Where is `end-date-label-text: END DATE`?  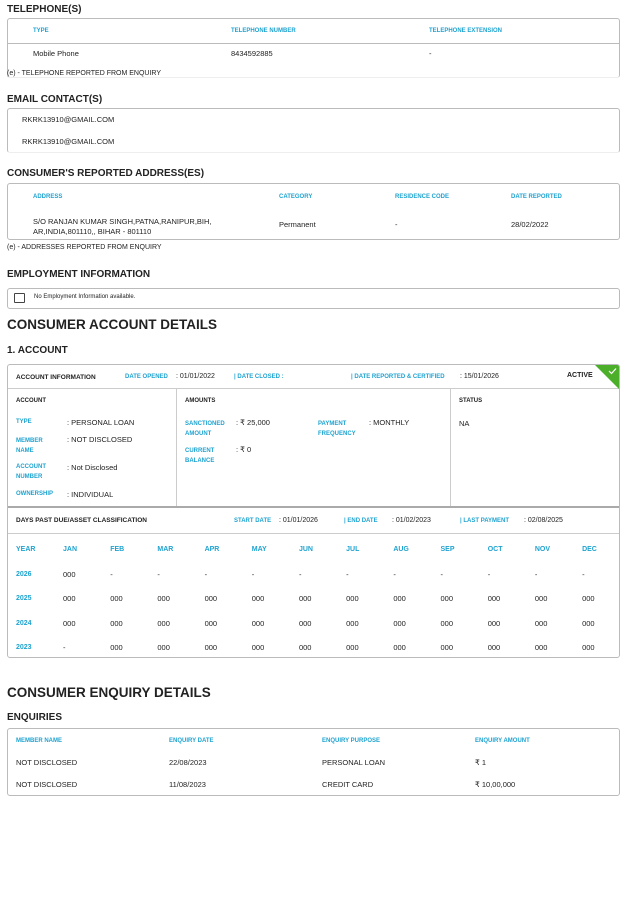 end-date-label-text: END DATE is located at coordinates (362, 521).